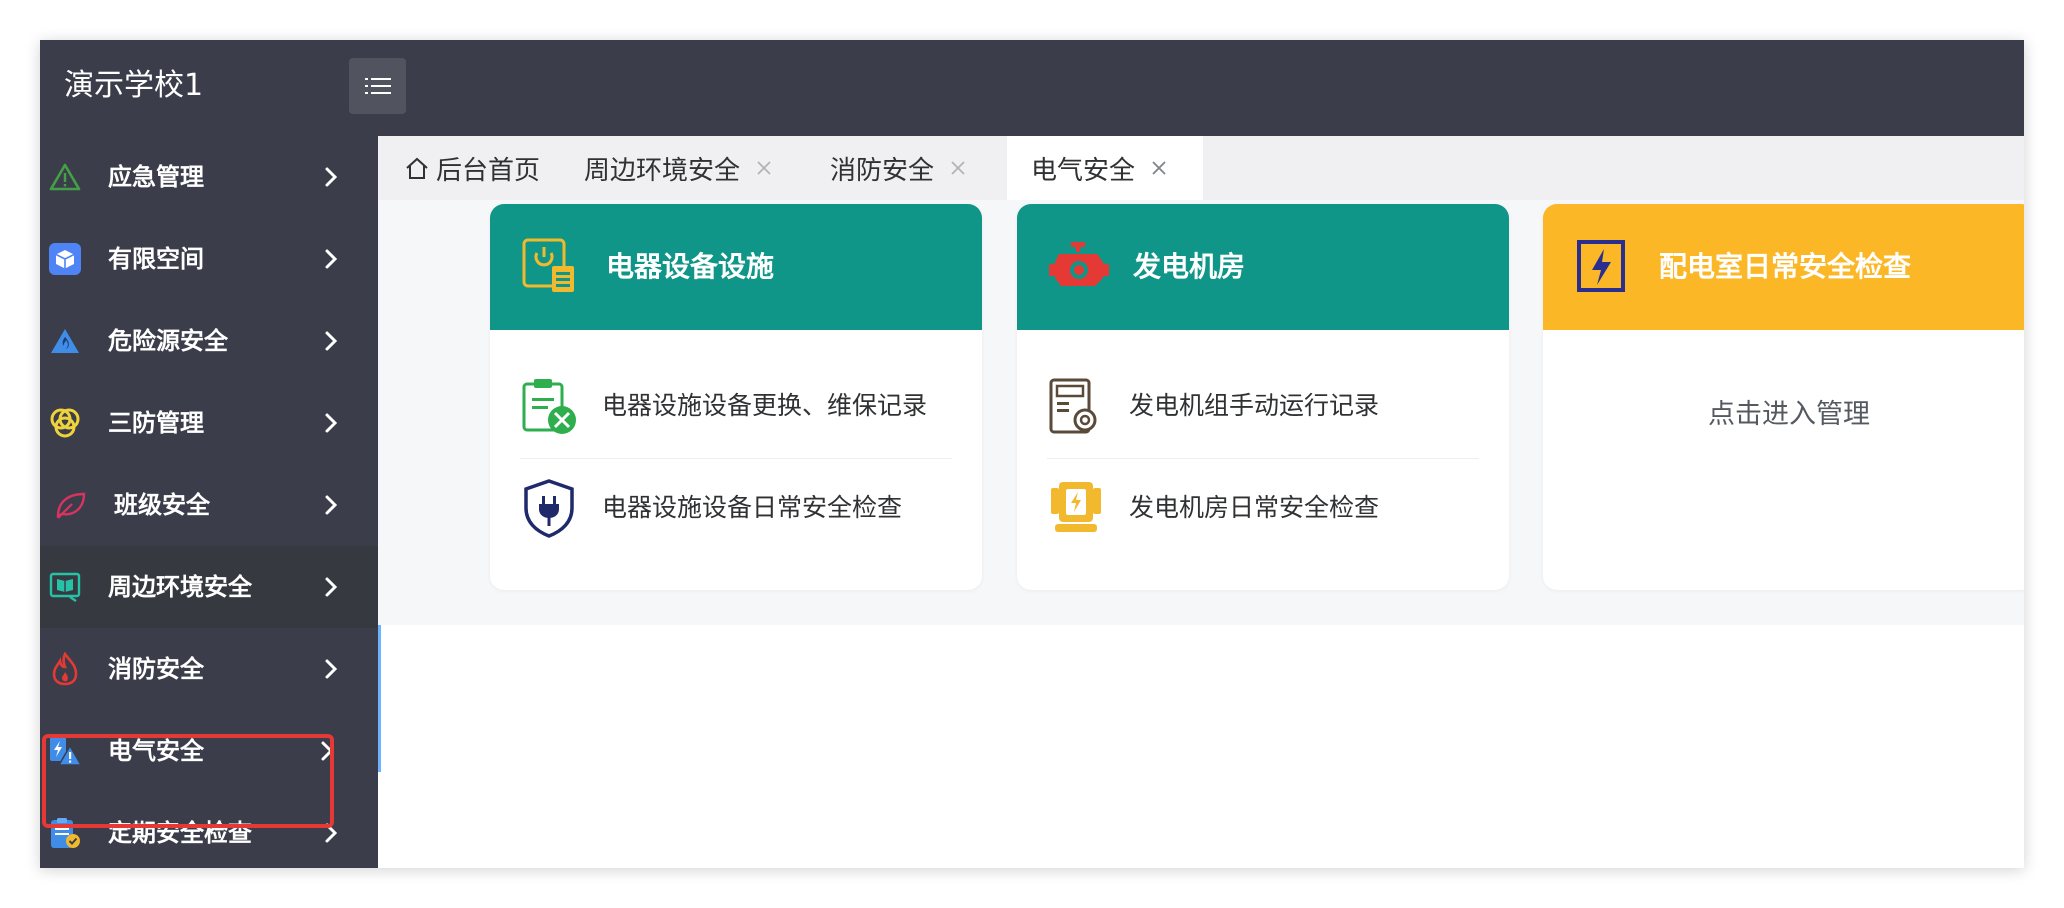 Image resolution: width=2064 pixels, height=908 pixels. I want to click on menu-list-icon, so click(377, 86).